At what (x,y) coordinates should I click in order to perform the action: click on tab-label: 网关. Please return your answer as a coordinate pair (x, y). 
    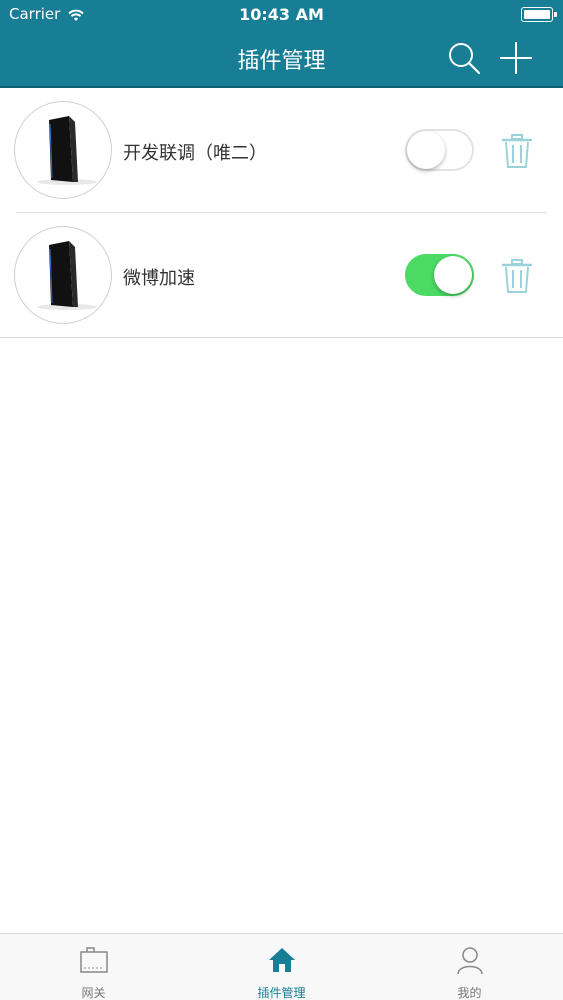
    Looking at the image, I should click on (93, 993).